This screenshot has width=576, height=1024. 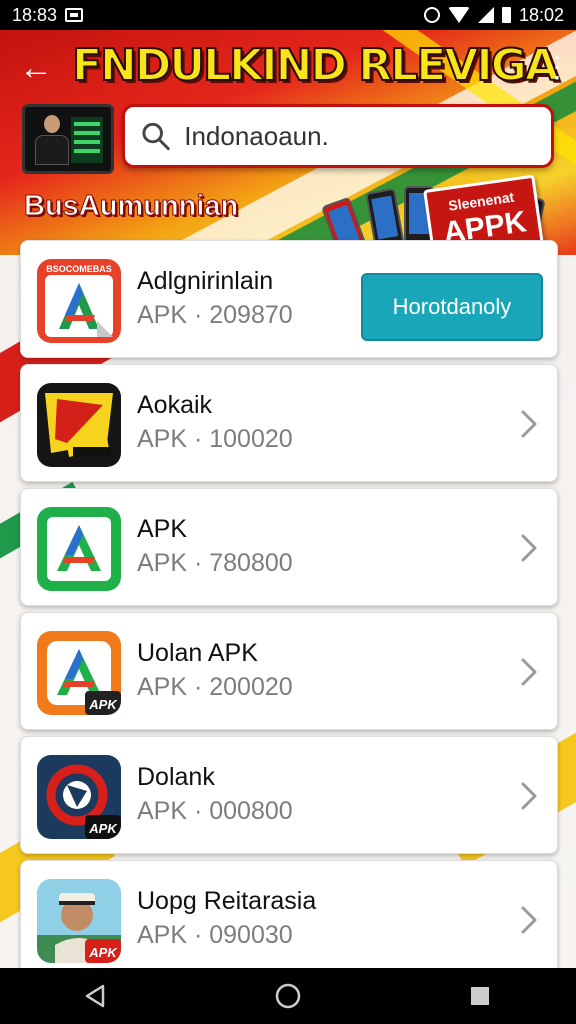 What do you see at coordinates (452, 307) in the screenshot?
I see `download-button: Horotdanoly` at bounding box center [452, 307].